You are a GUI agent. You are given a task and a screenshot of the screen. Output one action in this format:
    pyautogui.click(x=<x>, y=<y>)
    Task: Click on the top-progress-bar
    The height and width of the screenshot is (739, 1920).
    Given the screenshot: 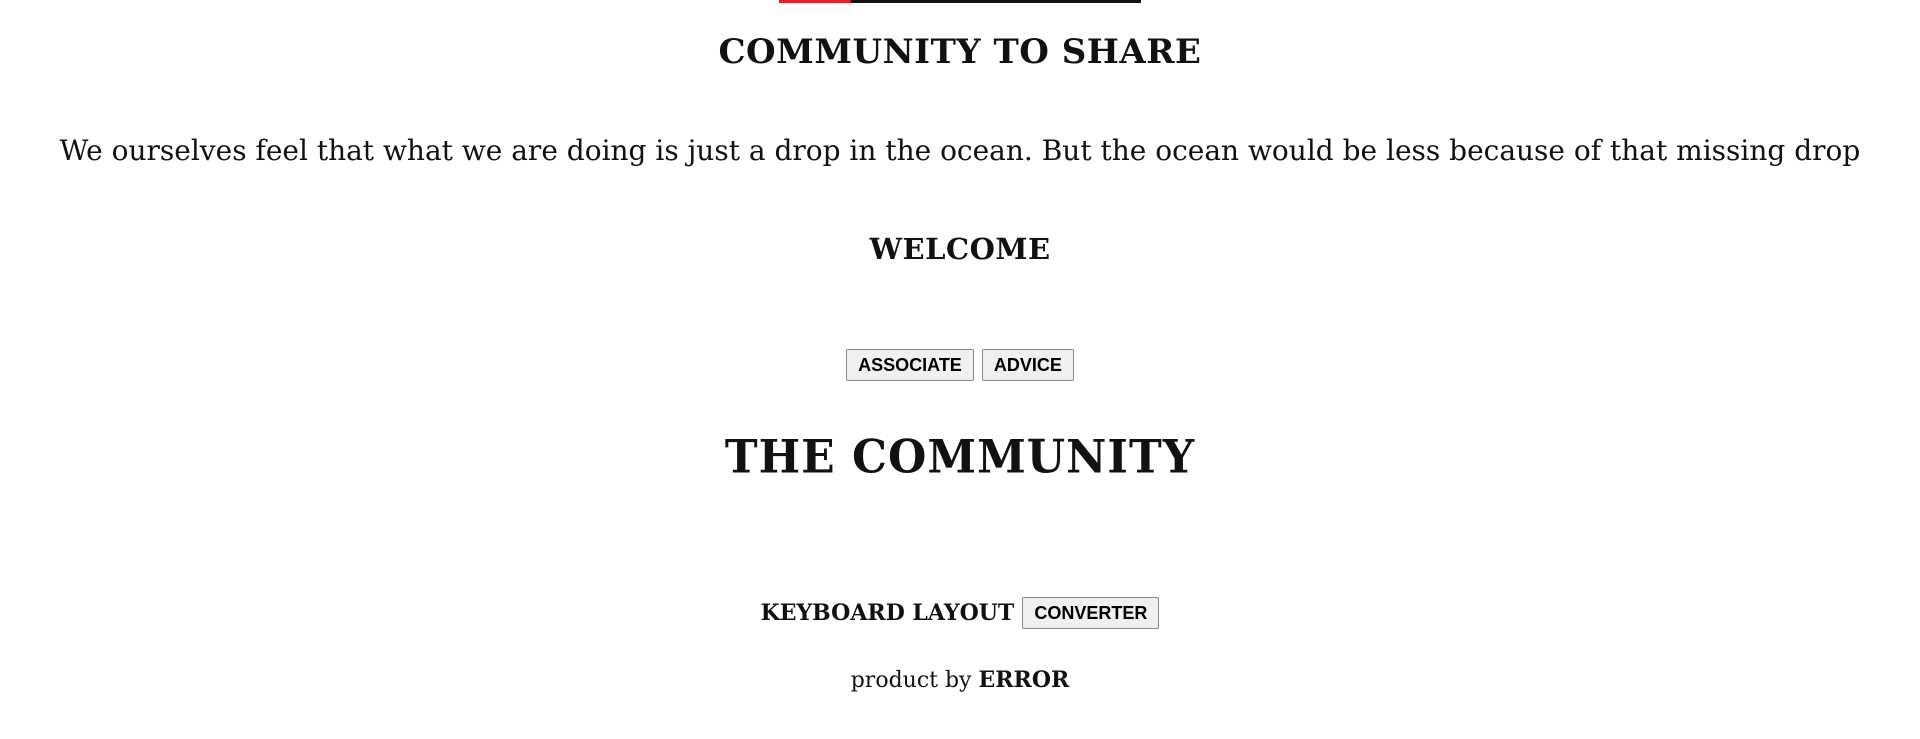 What is the action you would take?
    pyautogui.click(x=960, y=1)
    